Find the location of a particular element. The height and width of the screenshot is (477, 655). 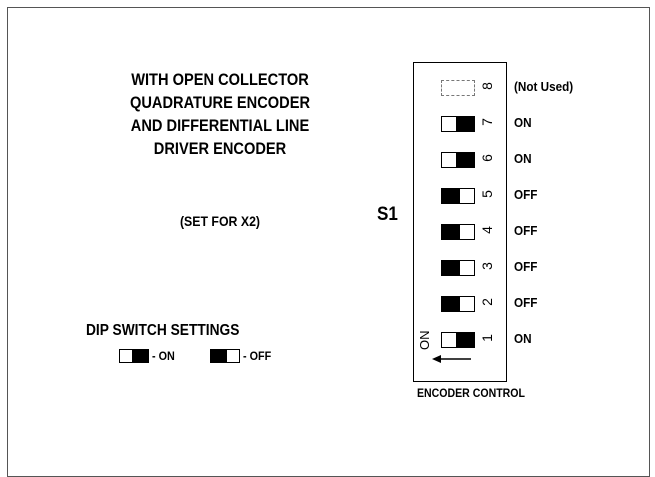

legend-off: - OFF is located at coordinates (242, 356).